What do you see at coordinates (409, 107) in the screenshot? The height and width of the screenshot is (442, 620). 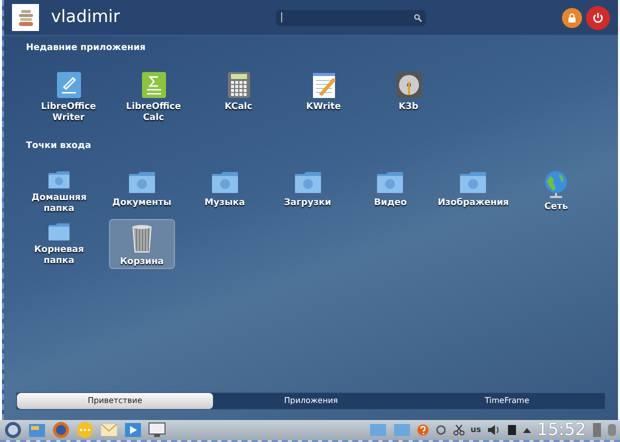 I see `app-label: K3b` at bounding box center [409, 107].